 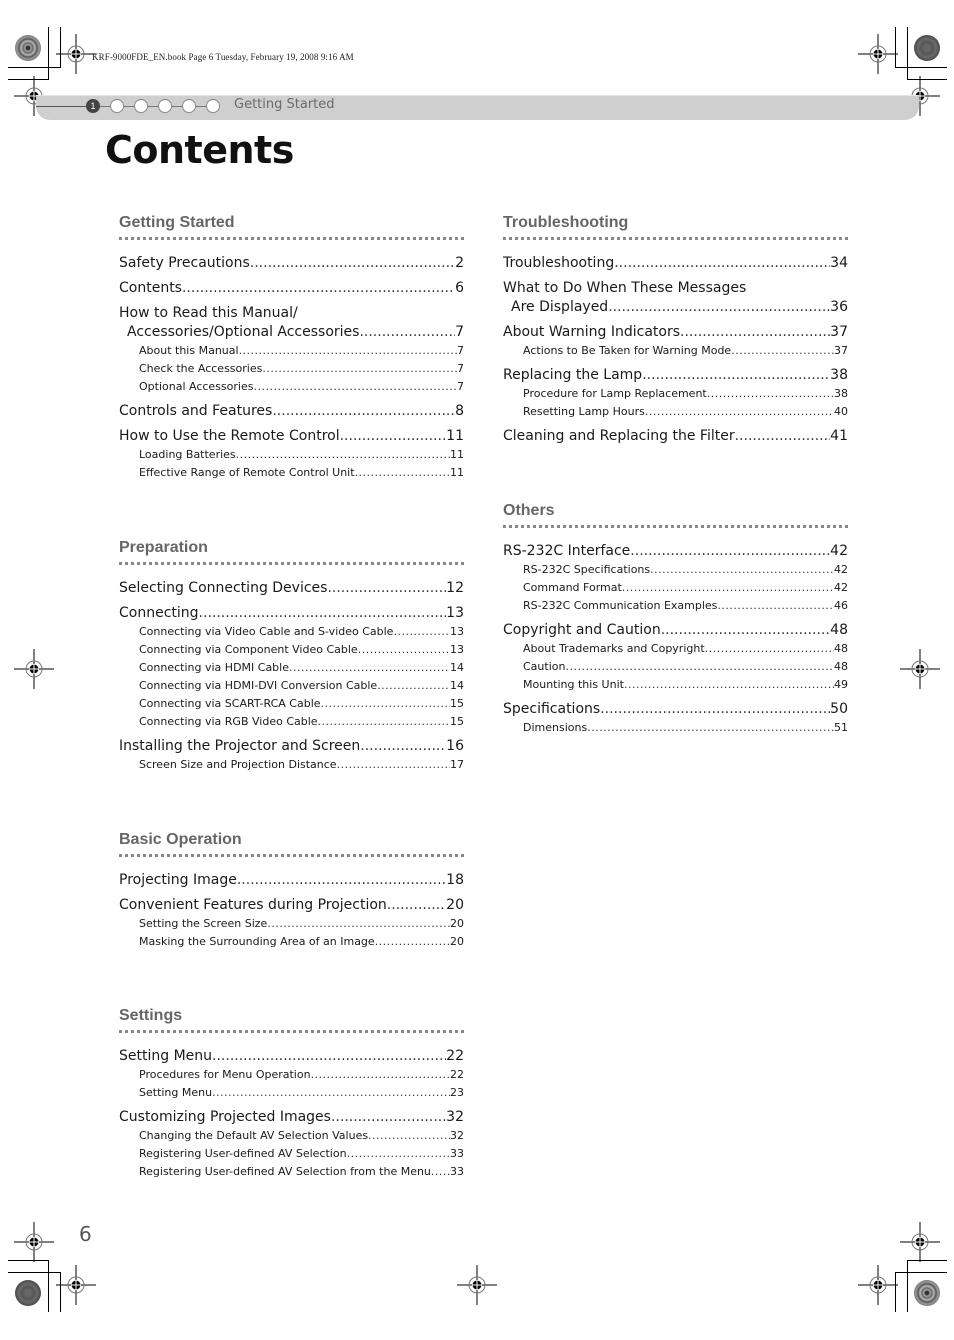 I want to click on toc-subentry: Connecting via HDMI Cable 14, so click(x=291, y=668).